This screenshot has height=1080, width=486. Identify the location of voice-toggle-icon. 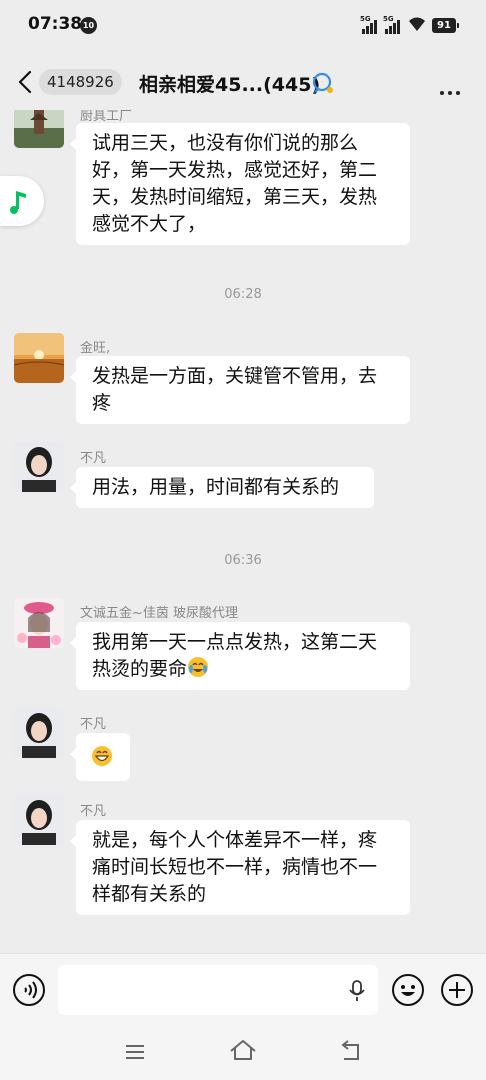
(29, 990).